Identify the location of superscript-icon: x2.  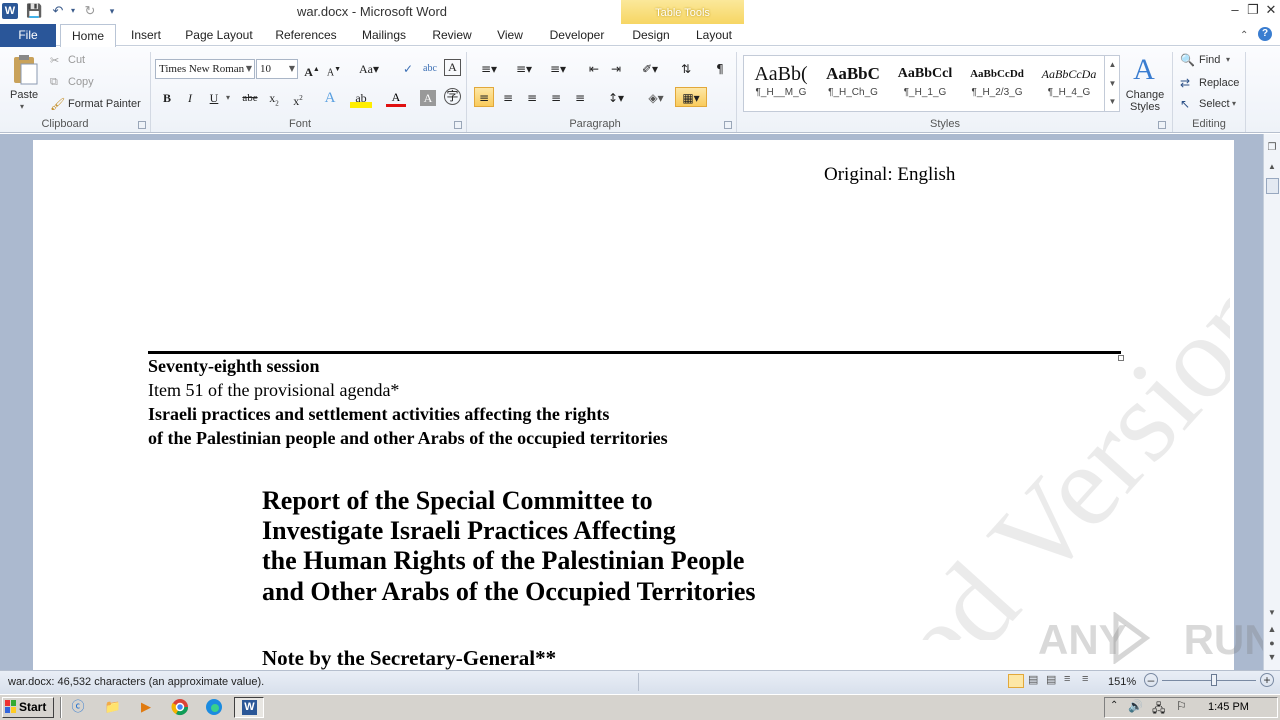
(298, 98).